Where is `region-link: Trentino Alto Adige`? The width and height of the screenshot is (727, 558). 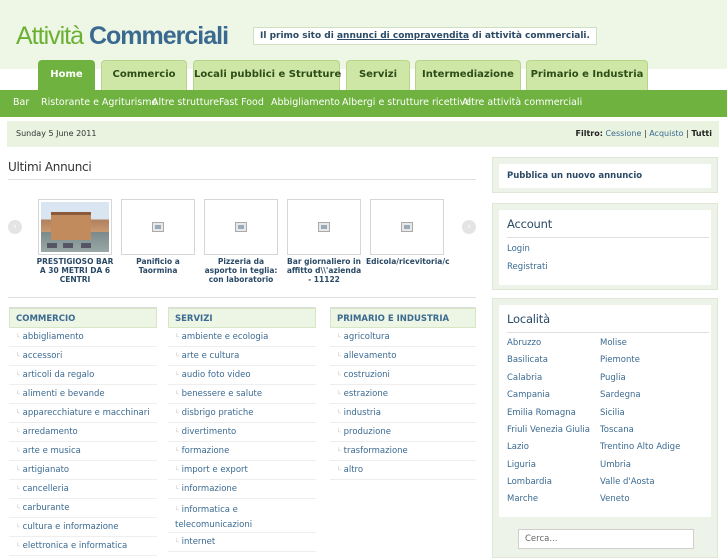
region-link: Trentino Alto Adige is located at coordinates (640, 447).